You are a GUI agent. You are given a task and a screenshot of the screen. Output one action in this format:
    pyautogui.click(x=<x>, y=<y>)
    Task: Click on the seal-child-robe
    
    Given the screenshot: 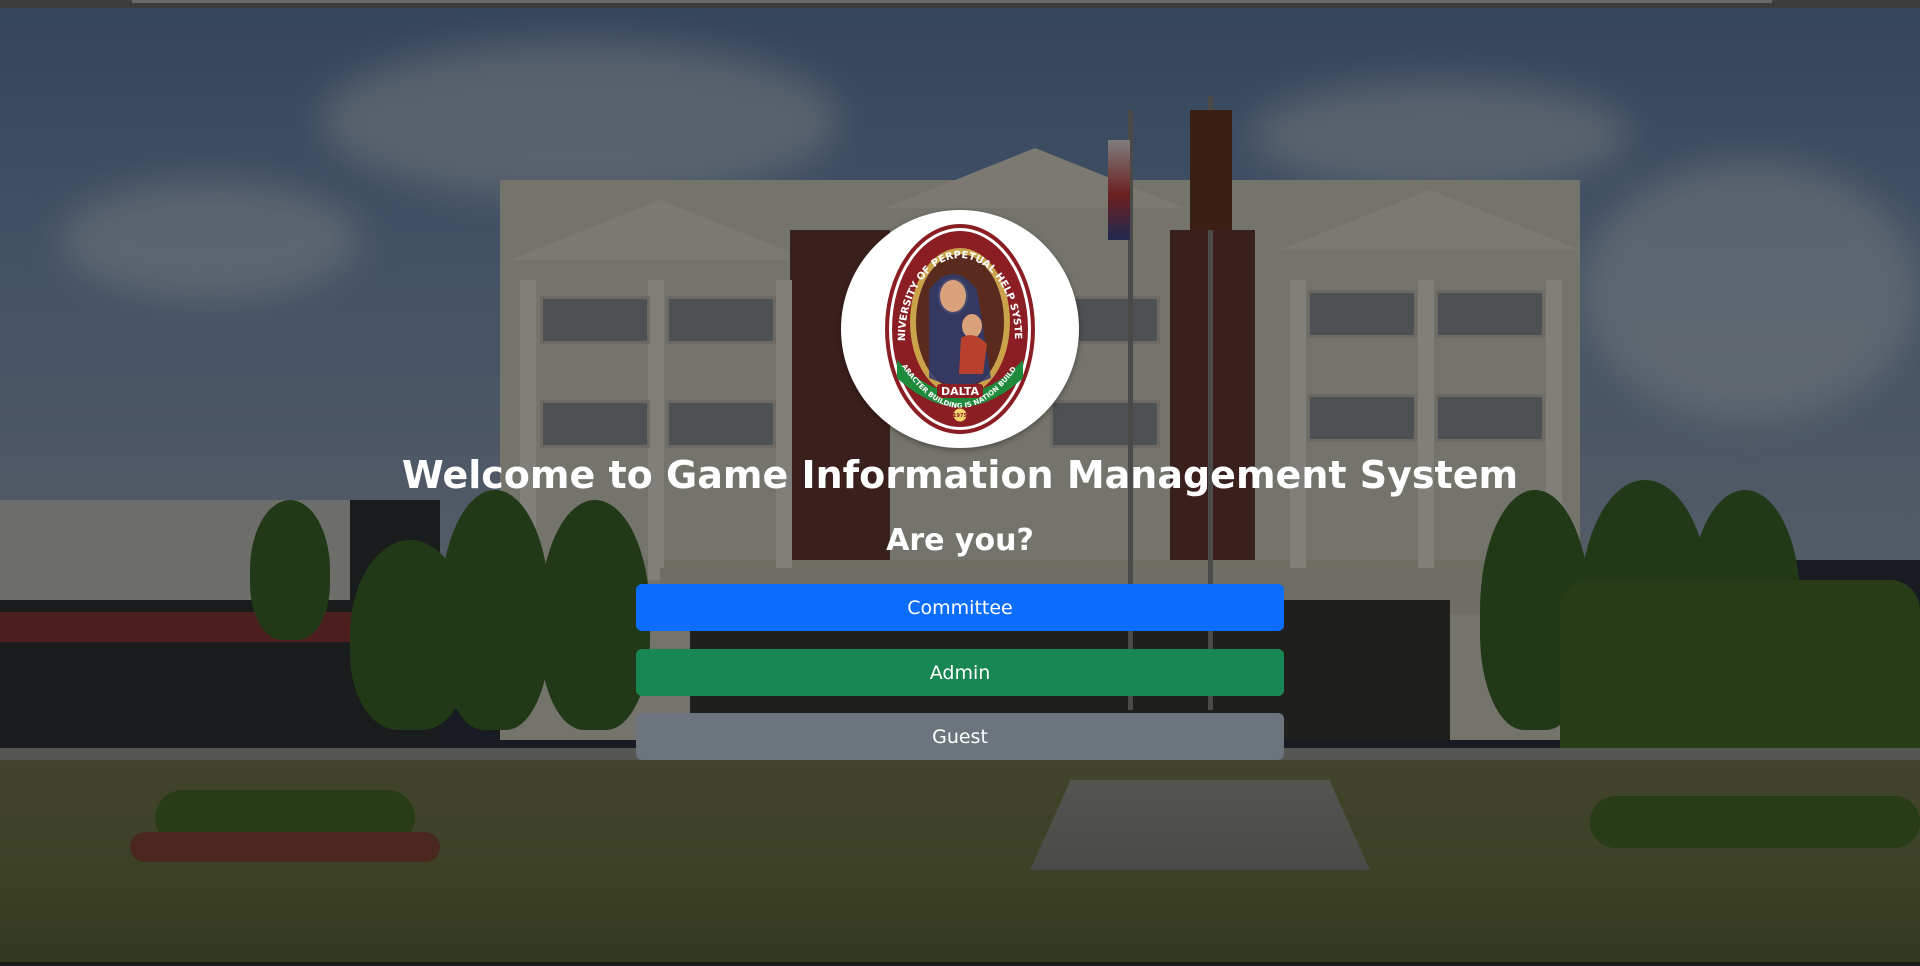 What is the action you would take?
    pyautogui.click(x=973, y=354)
    